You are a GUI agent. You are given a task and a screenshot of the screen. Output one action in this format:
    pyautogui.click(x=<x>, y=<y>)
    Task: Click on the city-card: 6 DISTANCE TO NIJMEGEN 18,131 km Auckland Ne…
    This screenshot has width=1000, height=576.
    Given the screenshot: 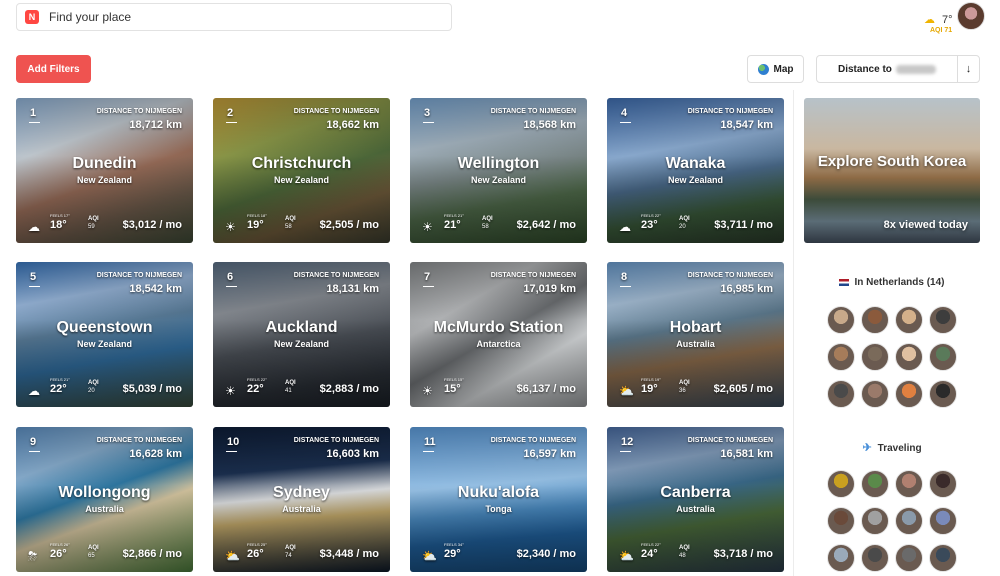 What is the action you would take?
    pyautogui.click(x=301, y=334)
    